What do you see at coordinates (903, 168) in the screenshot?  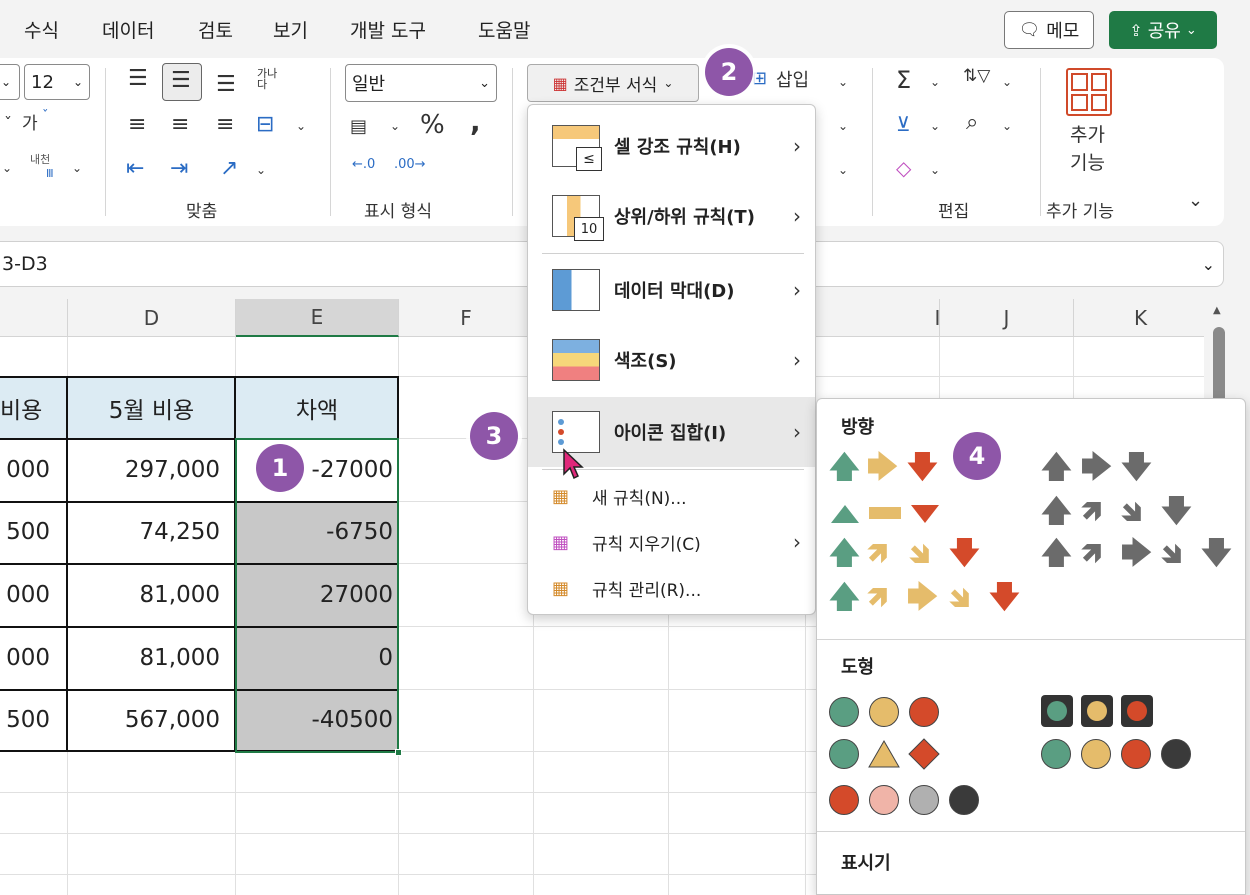 I see `clear-eraser-icon: ◇` at bounding box center [903, 168].